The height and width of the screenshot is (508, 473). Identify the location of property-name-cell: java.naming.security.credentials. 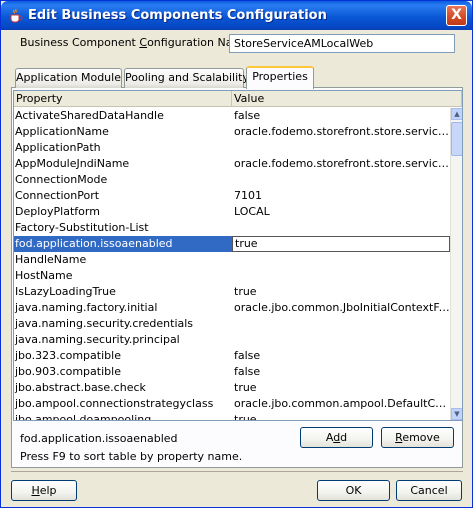
(123, 324).